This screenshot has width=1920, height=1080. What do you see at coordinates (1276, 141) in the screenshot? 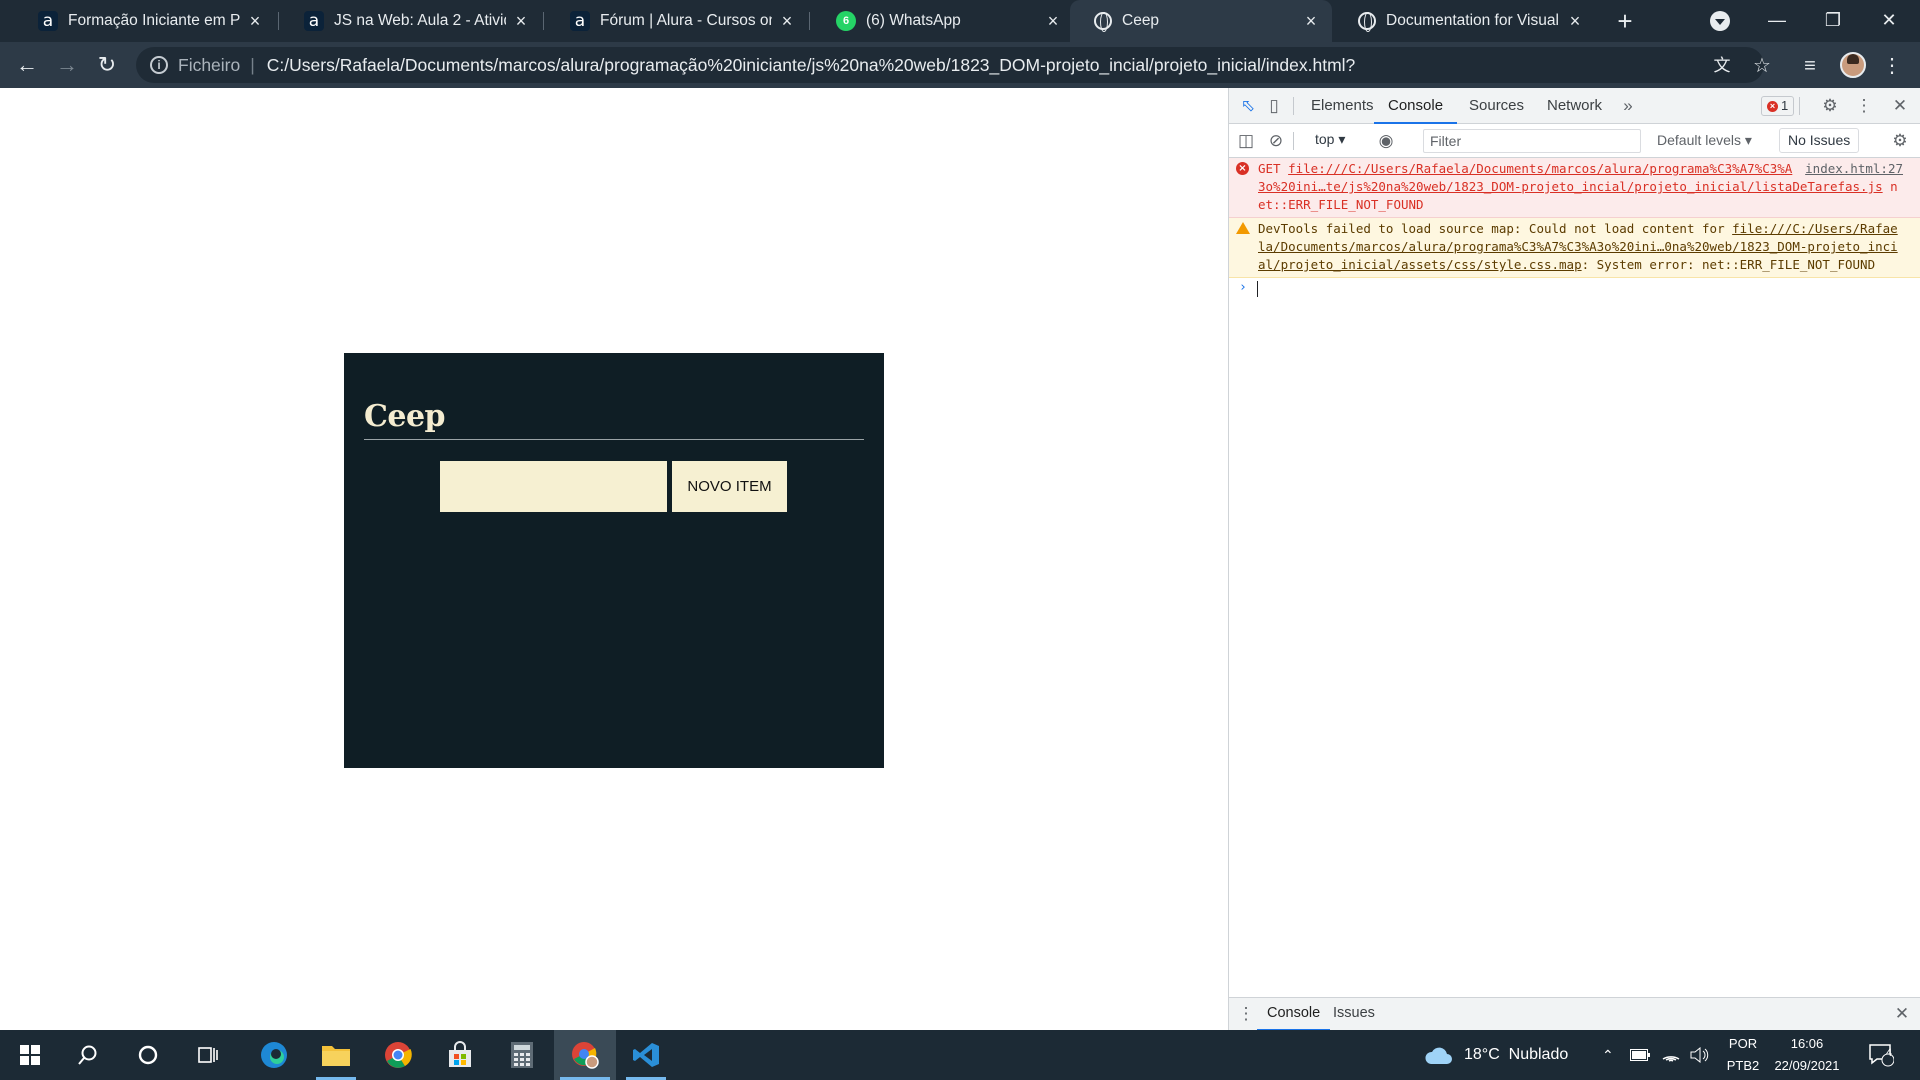
I see `clear-console-icon: ⊘` at bounding box center [1276, 141].